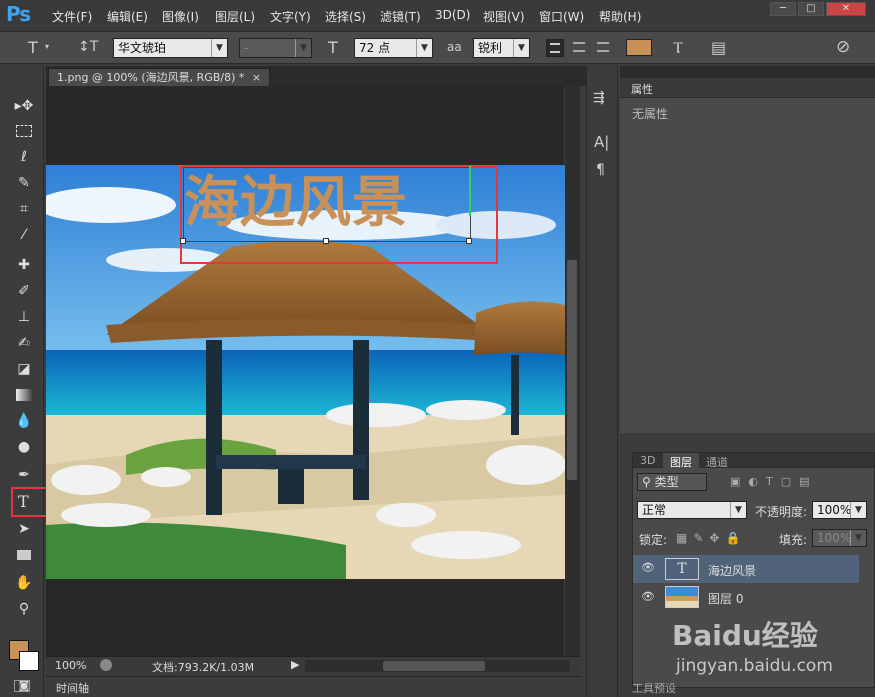 Image resolution: width=875 pixels, height=697 pixels. What do you see at coordinates (400, 16) in the screenshot?
I see `menu-filter: 滤镜(T)` at bounding box center [400, 16].